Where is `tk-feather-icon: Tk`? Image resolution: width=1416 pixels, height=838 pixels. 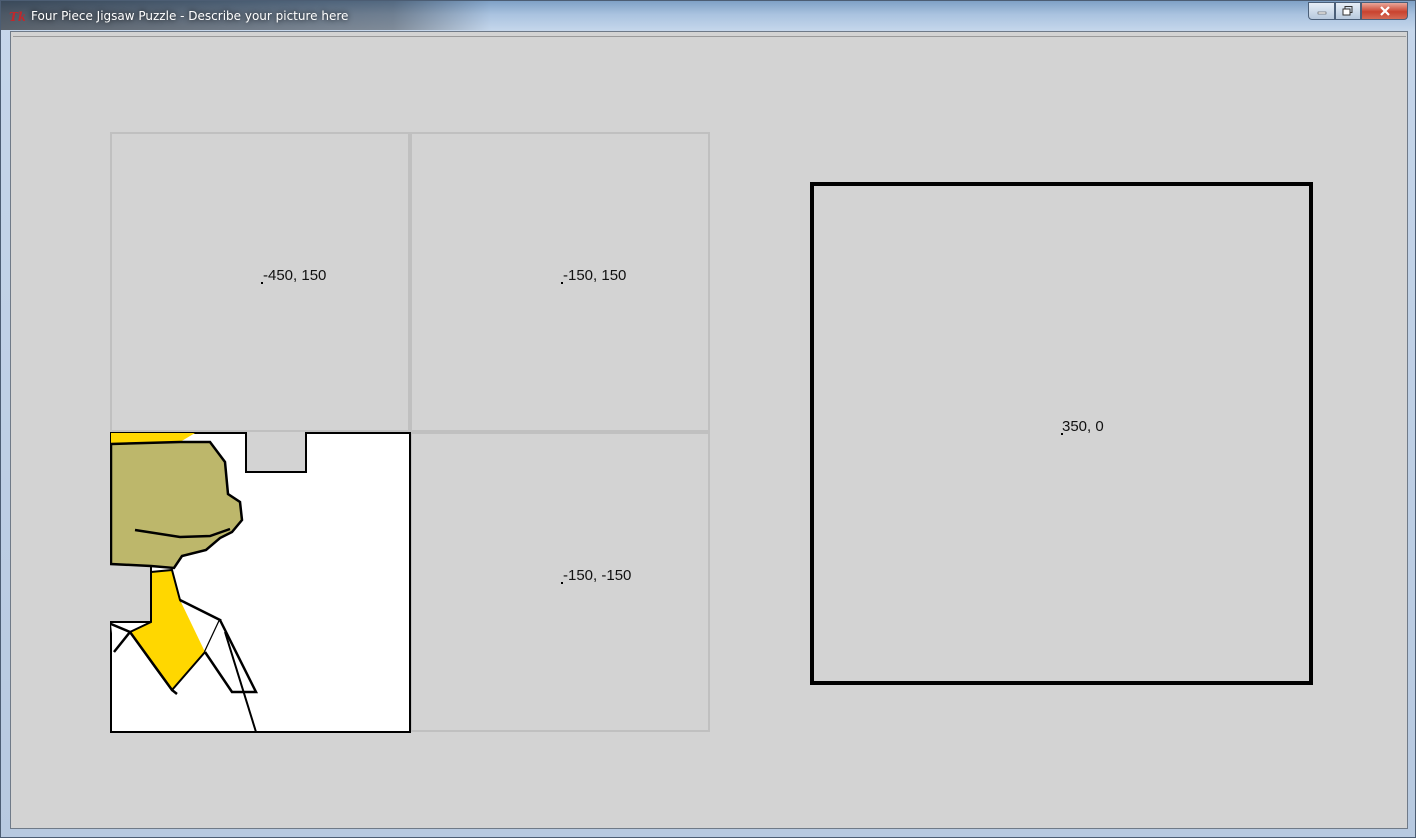 tk-feather-icon: Tk is located at coordinates (17, 17).